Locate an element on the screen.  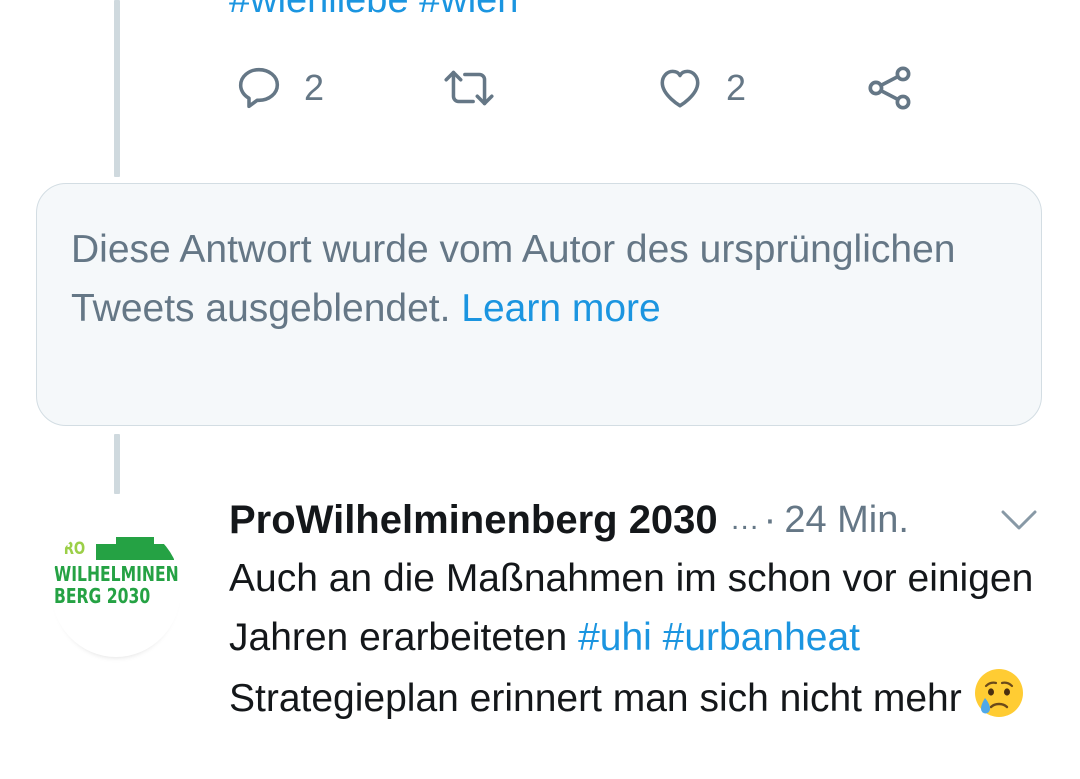
hashtag-uhi: #uhi is located at coordinates (615, 637).